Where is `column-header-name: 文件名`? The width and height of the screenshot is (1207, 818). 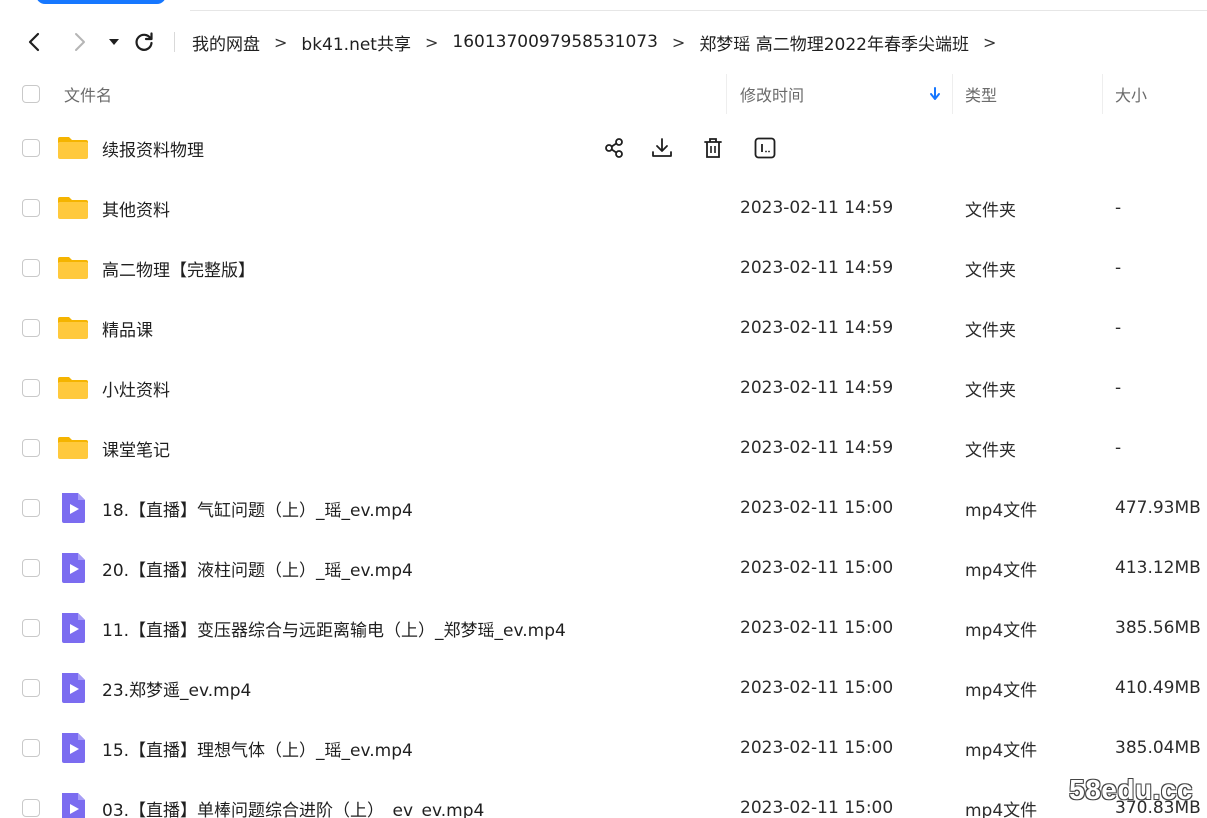
column-header-name: 文件名 is located at coordinates (88, 94).